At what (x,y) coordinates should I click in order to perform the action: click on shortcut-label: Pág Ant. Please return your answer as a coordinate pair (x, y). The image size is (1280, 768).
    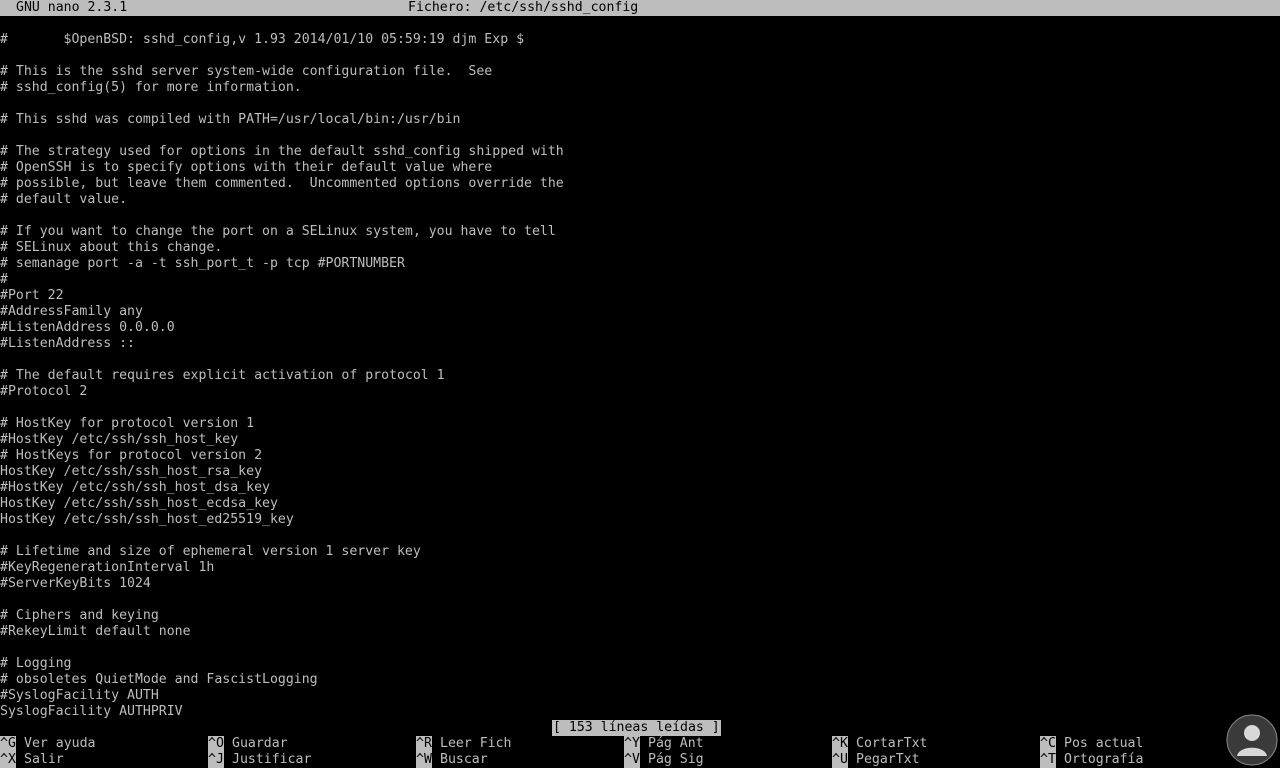
    Looking at the image, I should click on (676, 743).